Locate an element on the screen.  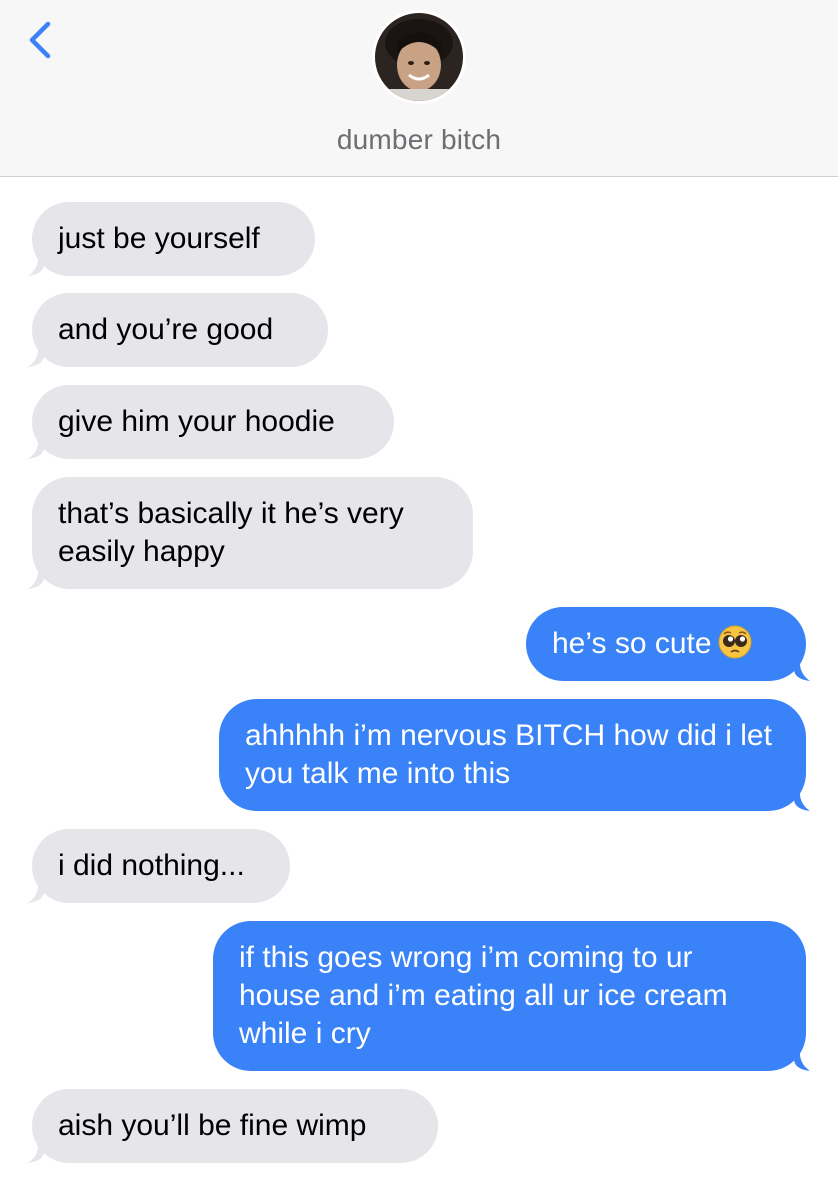
message-text: aish you’ll be fine wimp is located at coordinates (212, 1125).